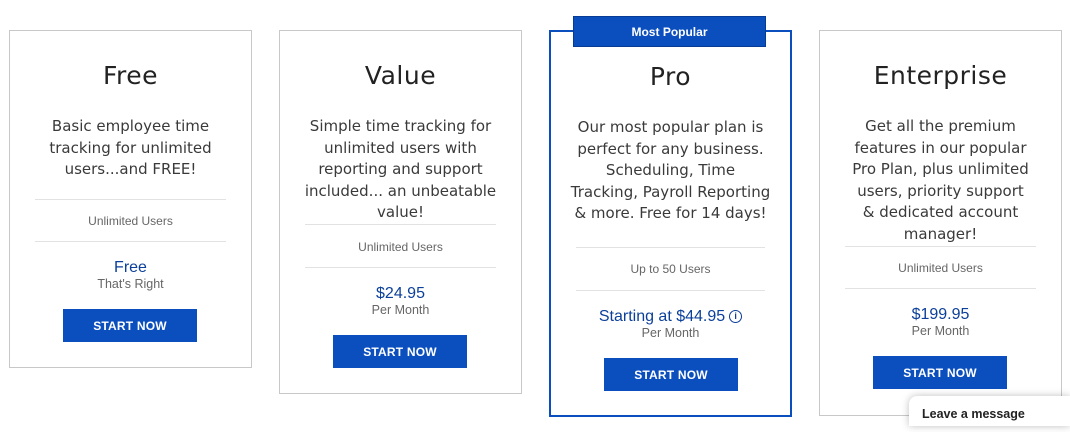 This screenshot has height=432, width=1070. What do you see at coordinates (400, 293) in the screenshot?
I see `plan-price: $24.95` at bounding box center [400, 293].